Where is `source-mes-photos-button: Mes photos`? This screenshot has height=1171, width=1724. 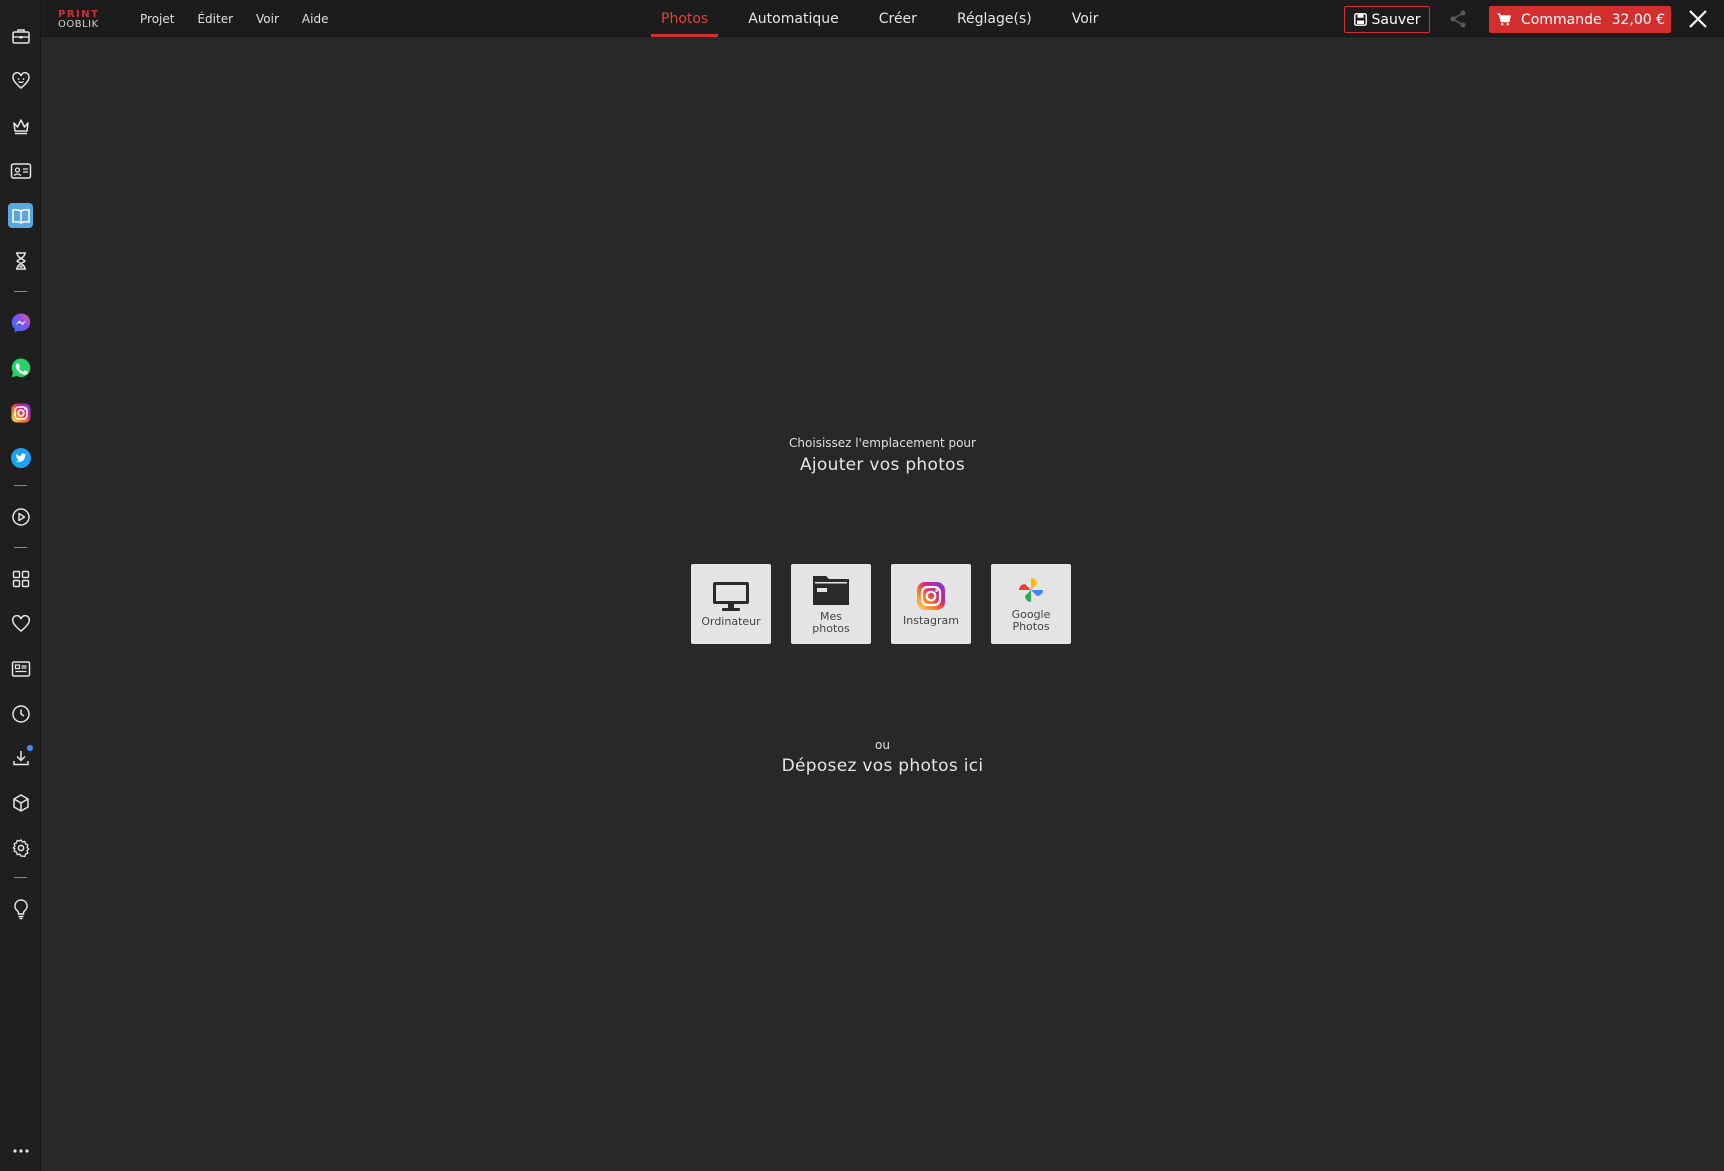 source-mes-photos-button: Mes photos is located at coordinates (831, 604).